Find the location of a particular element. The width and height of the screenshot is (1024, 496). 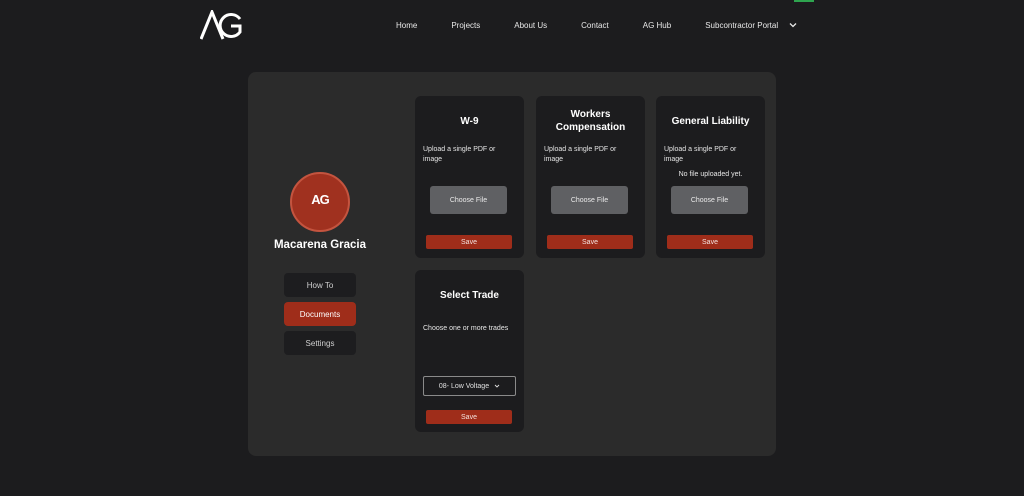

w9-choose-file-button: Choose File is located at coordinates (468, 200).